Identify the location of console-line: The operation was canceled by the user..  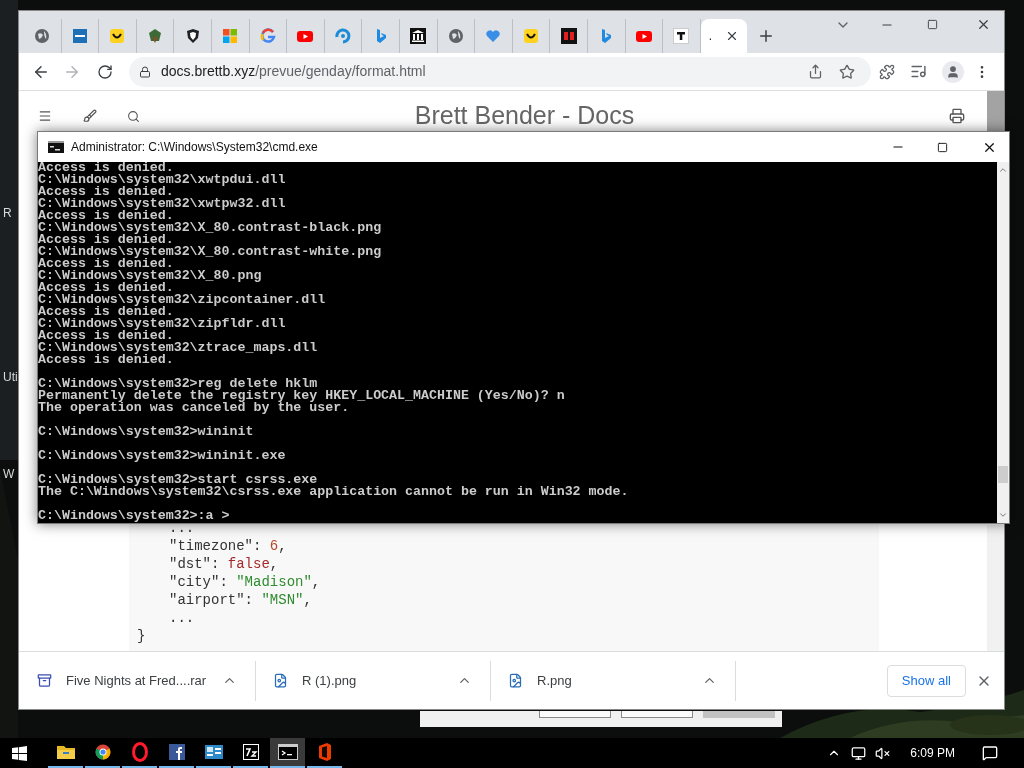
(194, 408).